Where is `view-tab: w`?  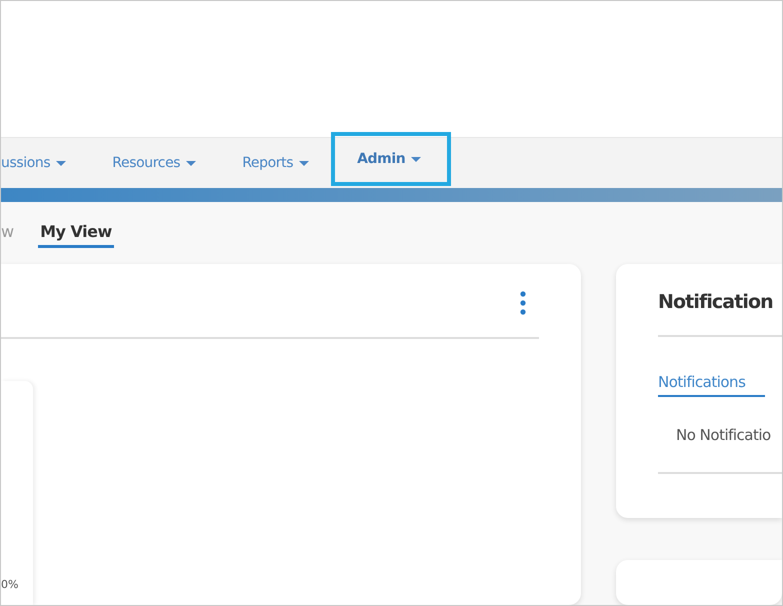 view-tab: w is located at coordinates (7, 235).